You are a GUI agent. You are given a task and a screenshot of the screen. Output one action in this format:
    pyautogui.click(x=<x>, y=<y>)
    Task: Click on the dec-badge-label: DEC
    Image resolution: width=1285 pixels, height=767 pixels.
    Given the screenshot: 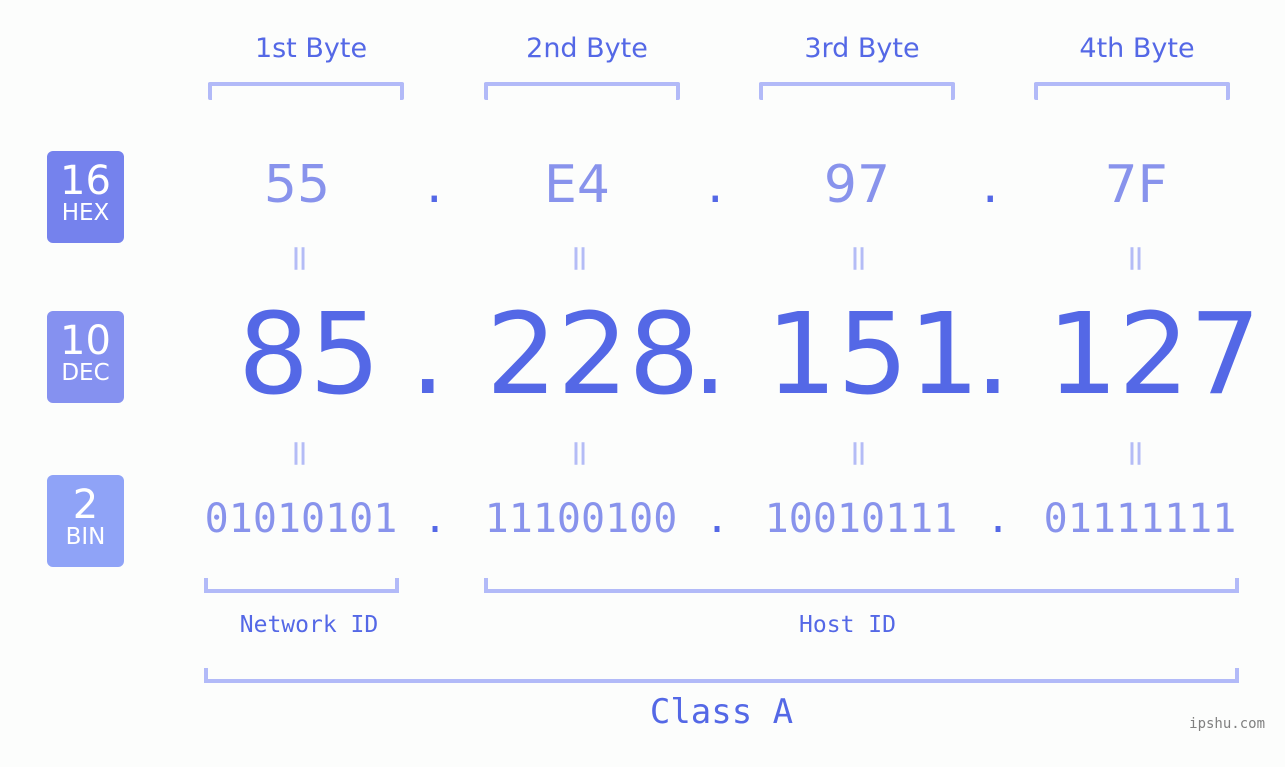 What is the action you would take?
    pyautogui.click(x=85, y=373)
    